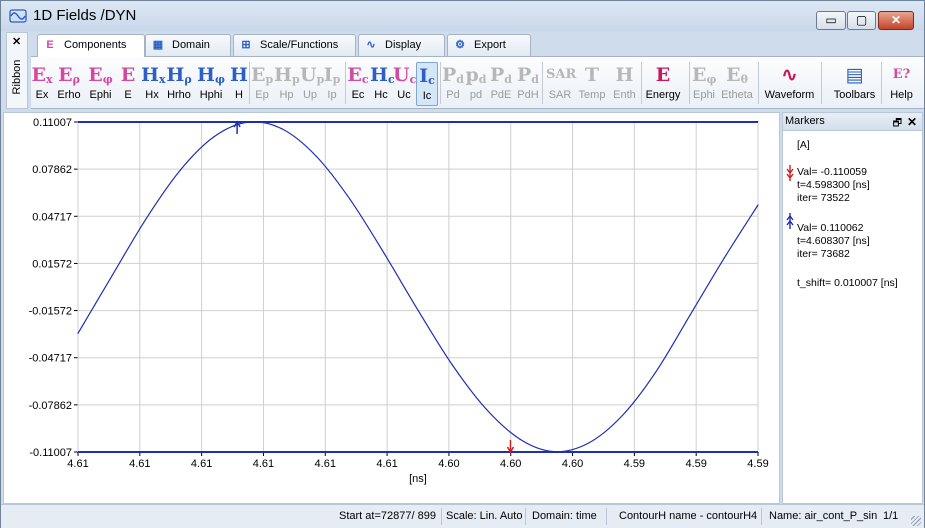  Describe the element at coordinates (901, 74) in the screenshot. I see `help-icon: E?` at that location.